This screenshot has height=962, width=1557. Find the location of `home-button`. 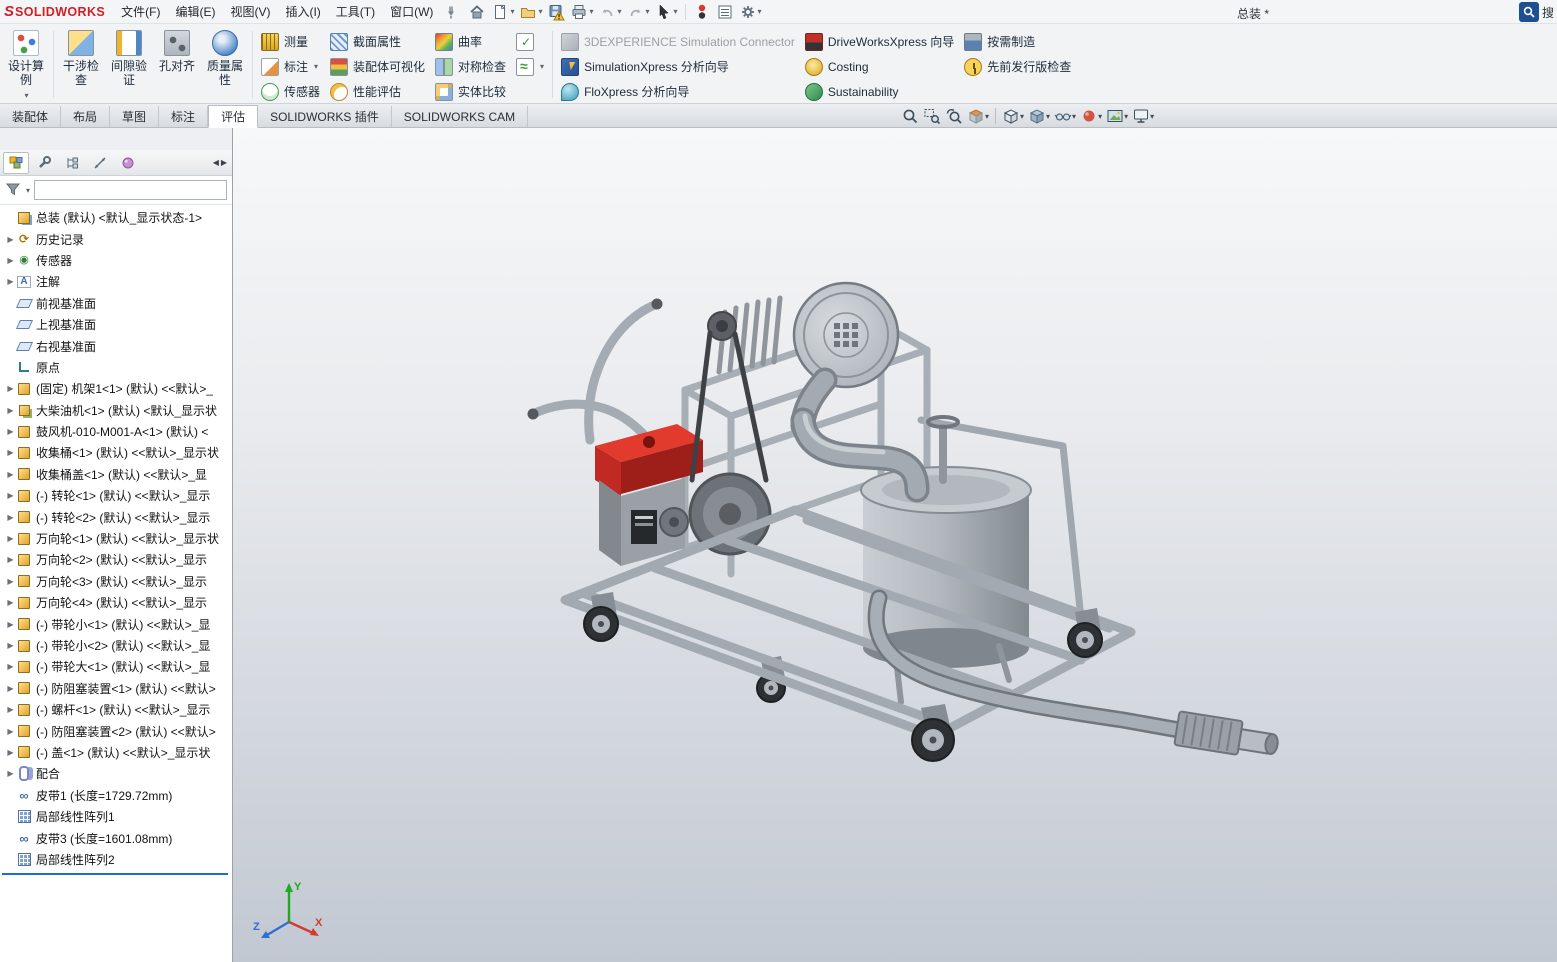

home-button is located at coordinates (477, 12).